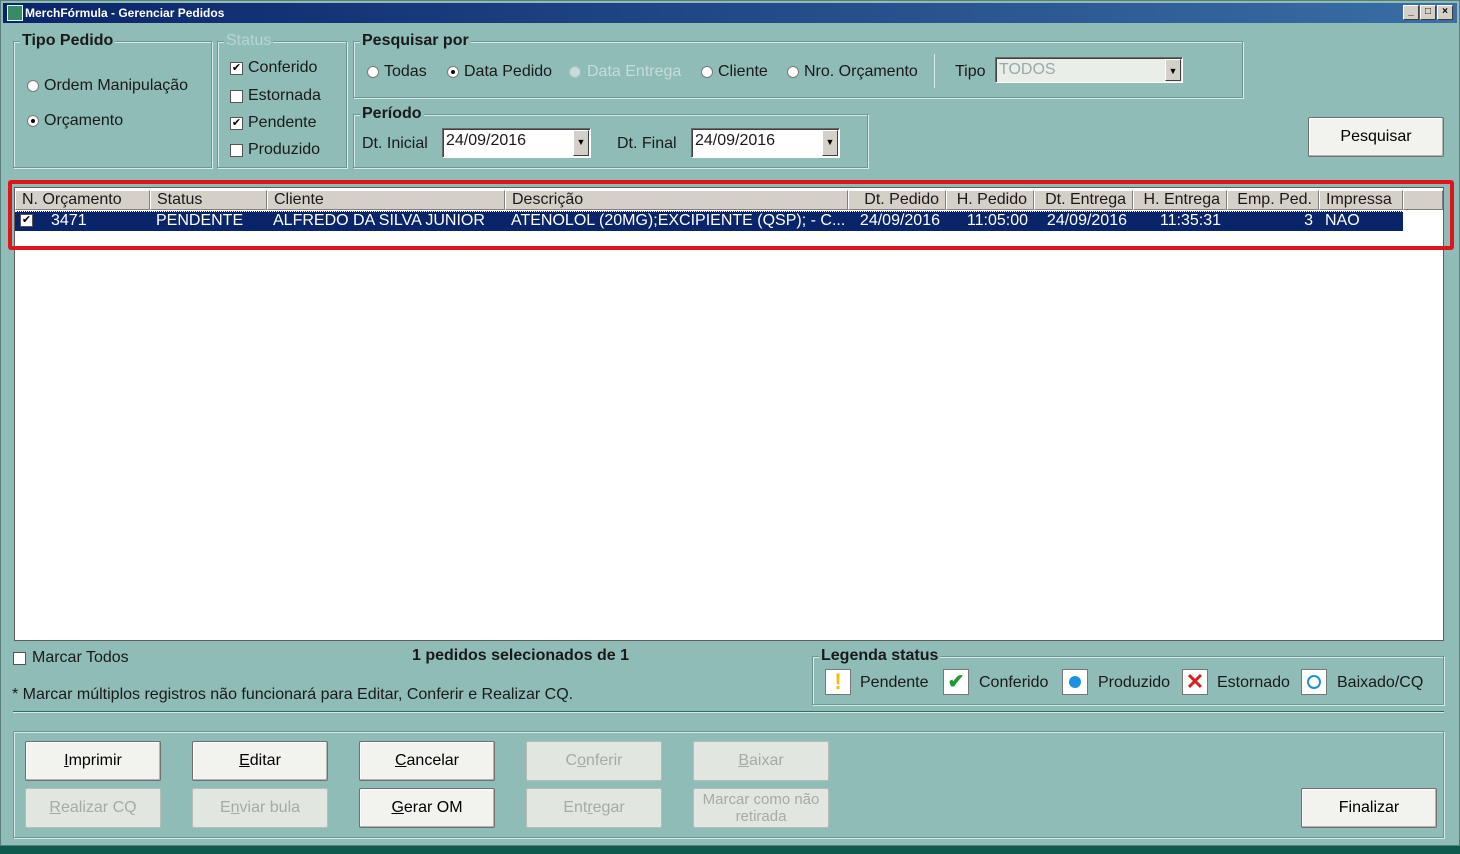 Image resolution: width=1460 pixels, height=854 pixels. I want to click on radio-data-pedido, so click(453, 72).